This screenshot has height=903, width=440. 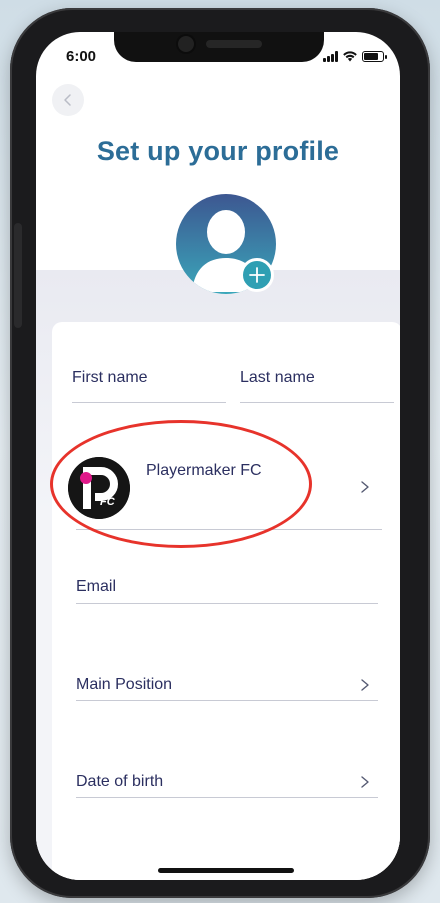 I want to click on speaker-grille, so click(x=234, y=44).